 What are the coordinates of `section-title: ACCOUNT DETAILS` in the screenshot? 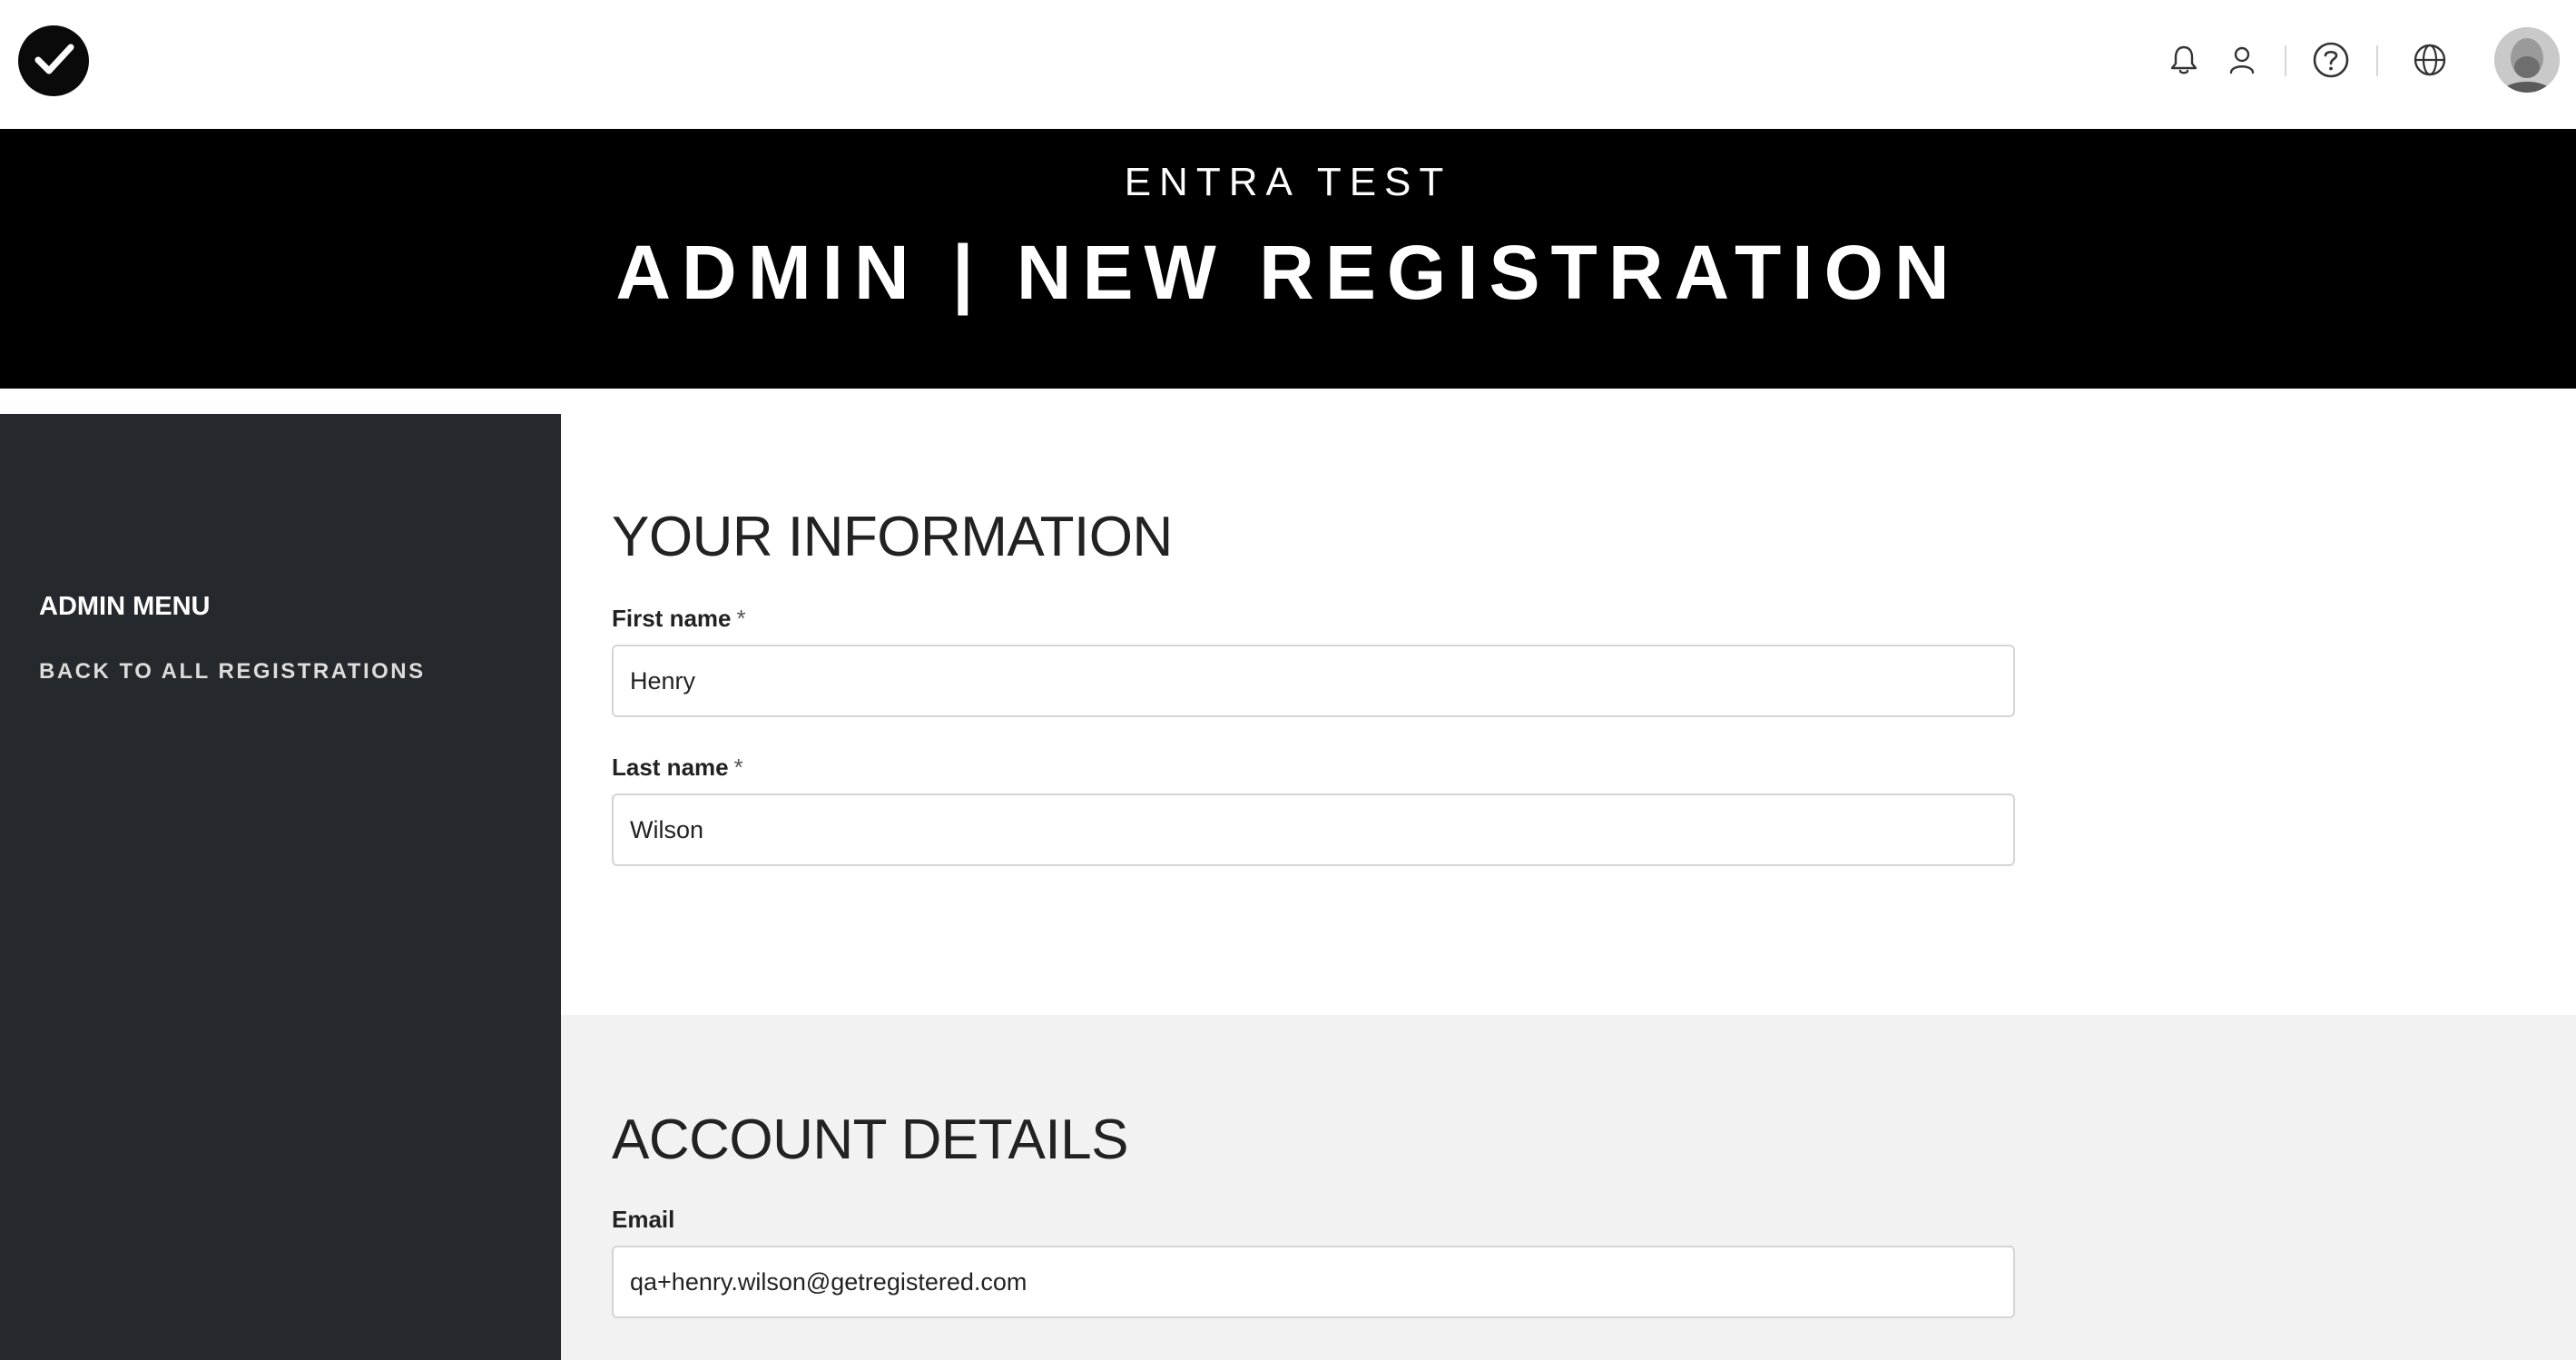 It's located at (870, 1140).